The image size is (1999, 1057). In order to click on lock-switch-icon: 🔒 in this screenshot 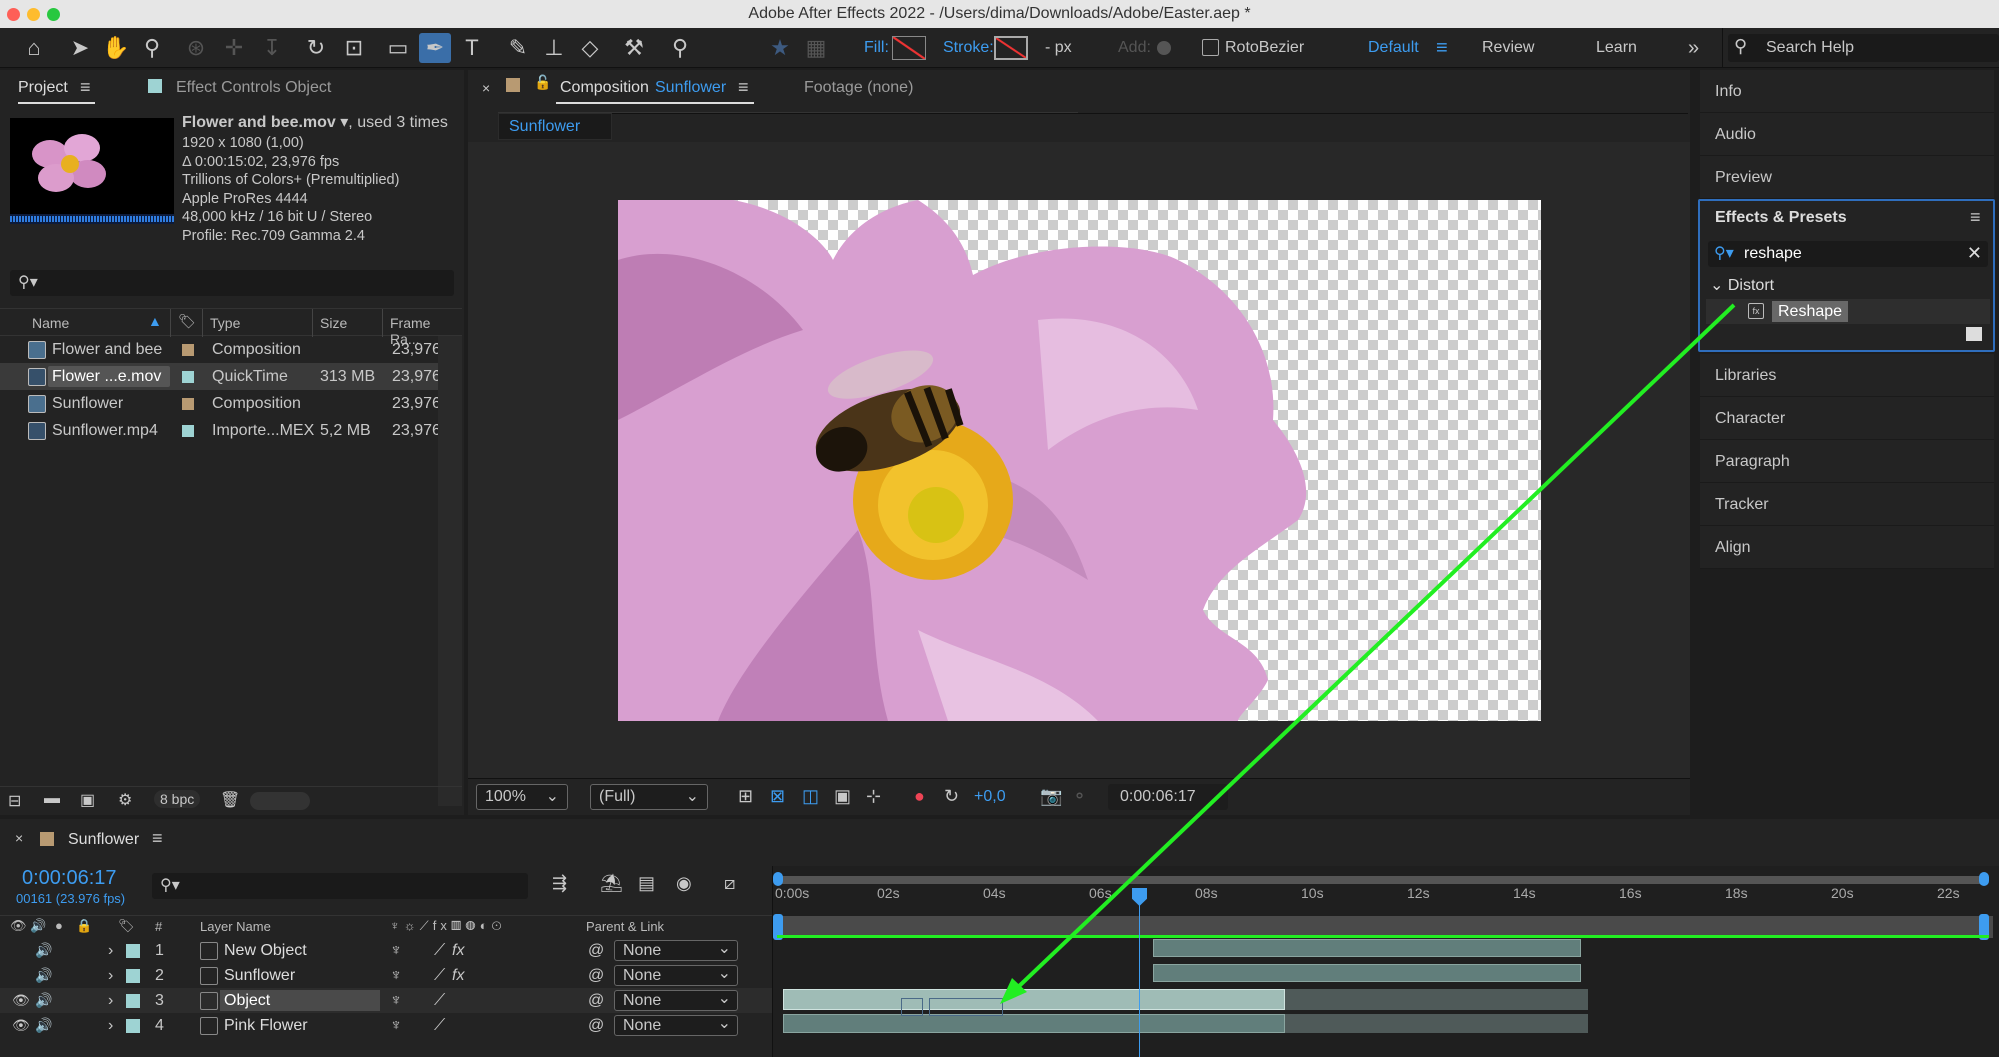, I will do `click(84, 926)`.